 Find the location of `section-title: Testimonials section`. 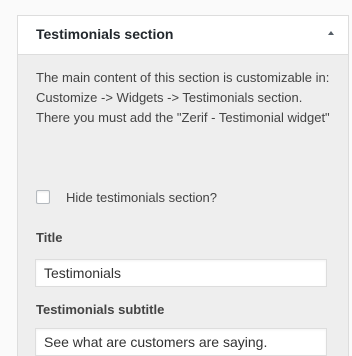

section-title: Testimonials section is located at coordinates (105, 34).